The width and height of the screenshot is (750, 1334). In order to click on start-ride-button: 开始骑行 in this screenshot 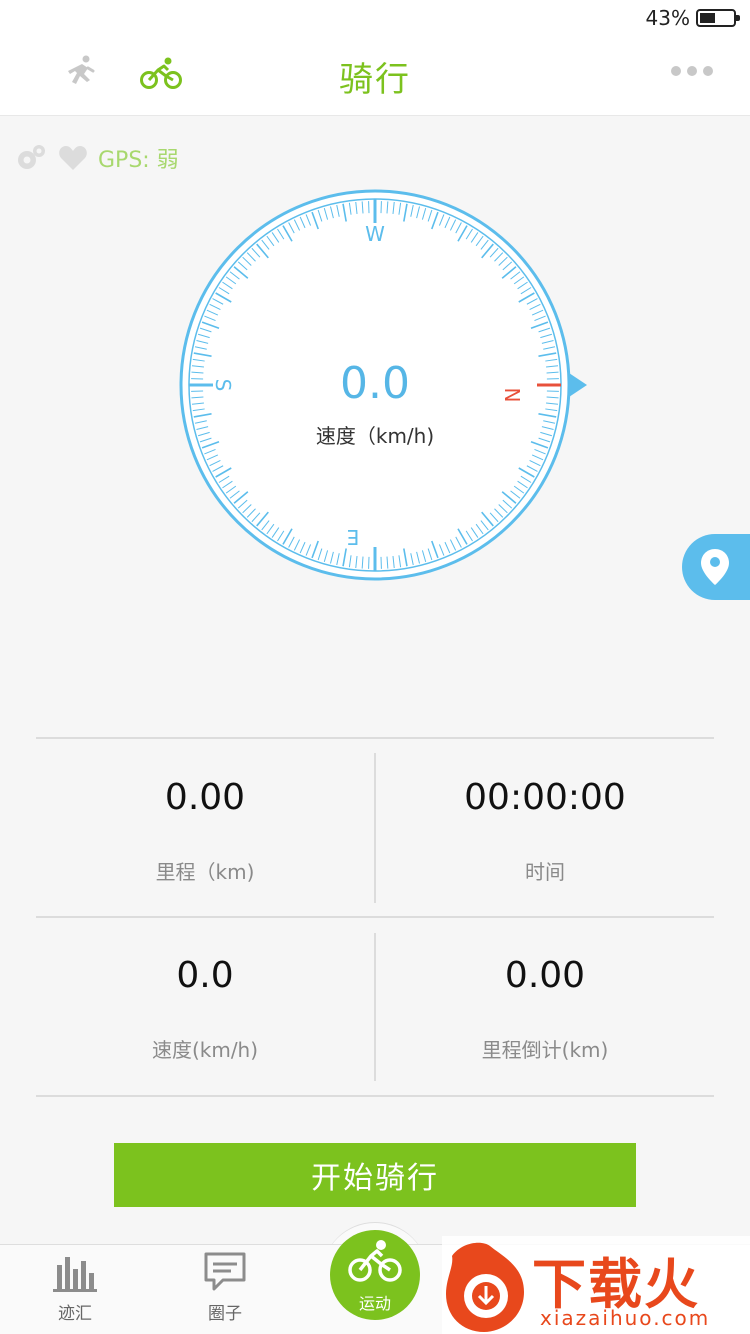, I will do `click(375, 1175)`.